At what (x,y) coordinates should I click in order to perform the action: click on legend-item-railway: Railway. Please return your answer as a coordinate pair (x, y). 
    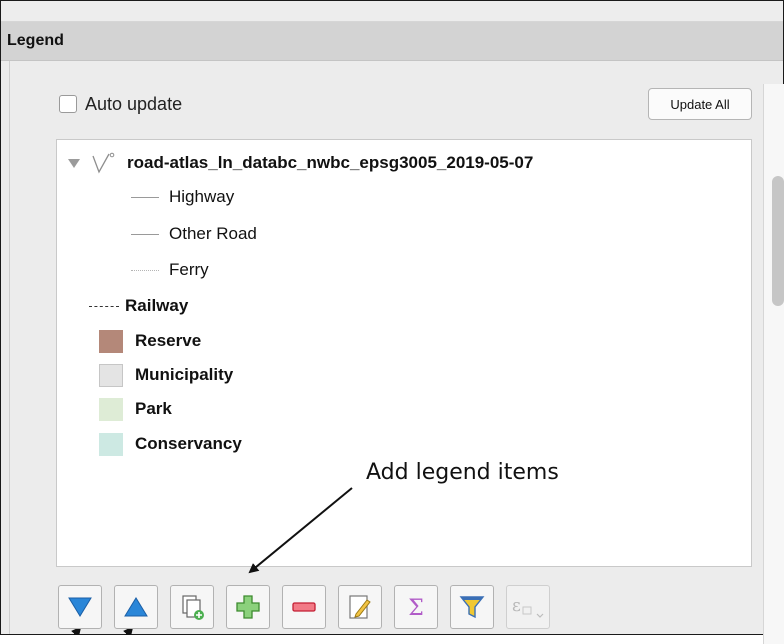
    Looking at the image, I should click on (138, 306).